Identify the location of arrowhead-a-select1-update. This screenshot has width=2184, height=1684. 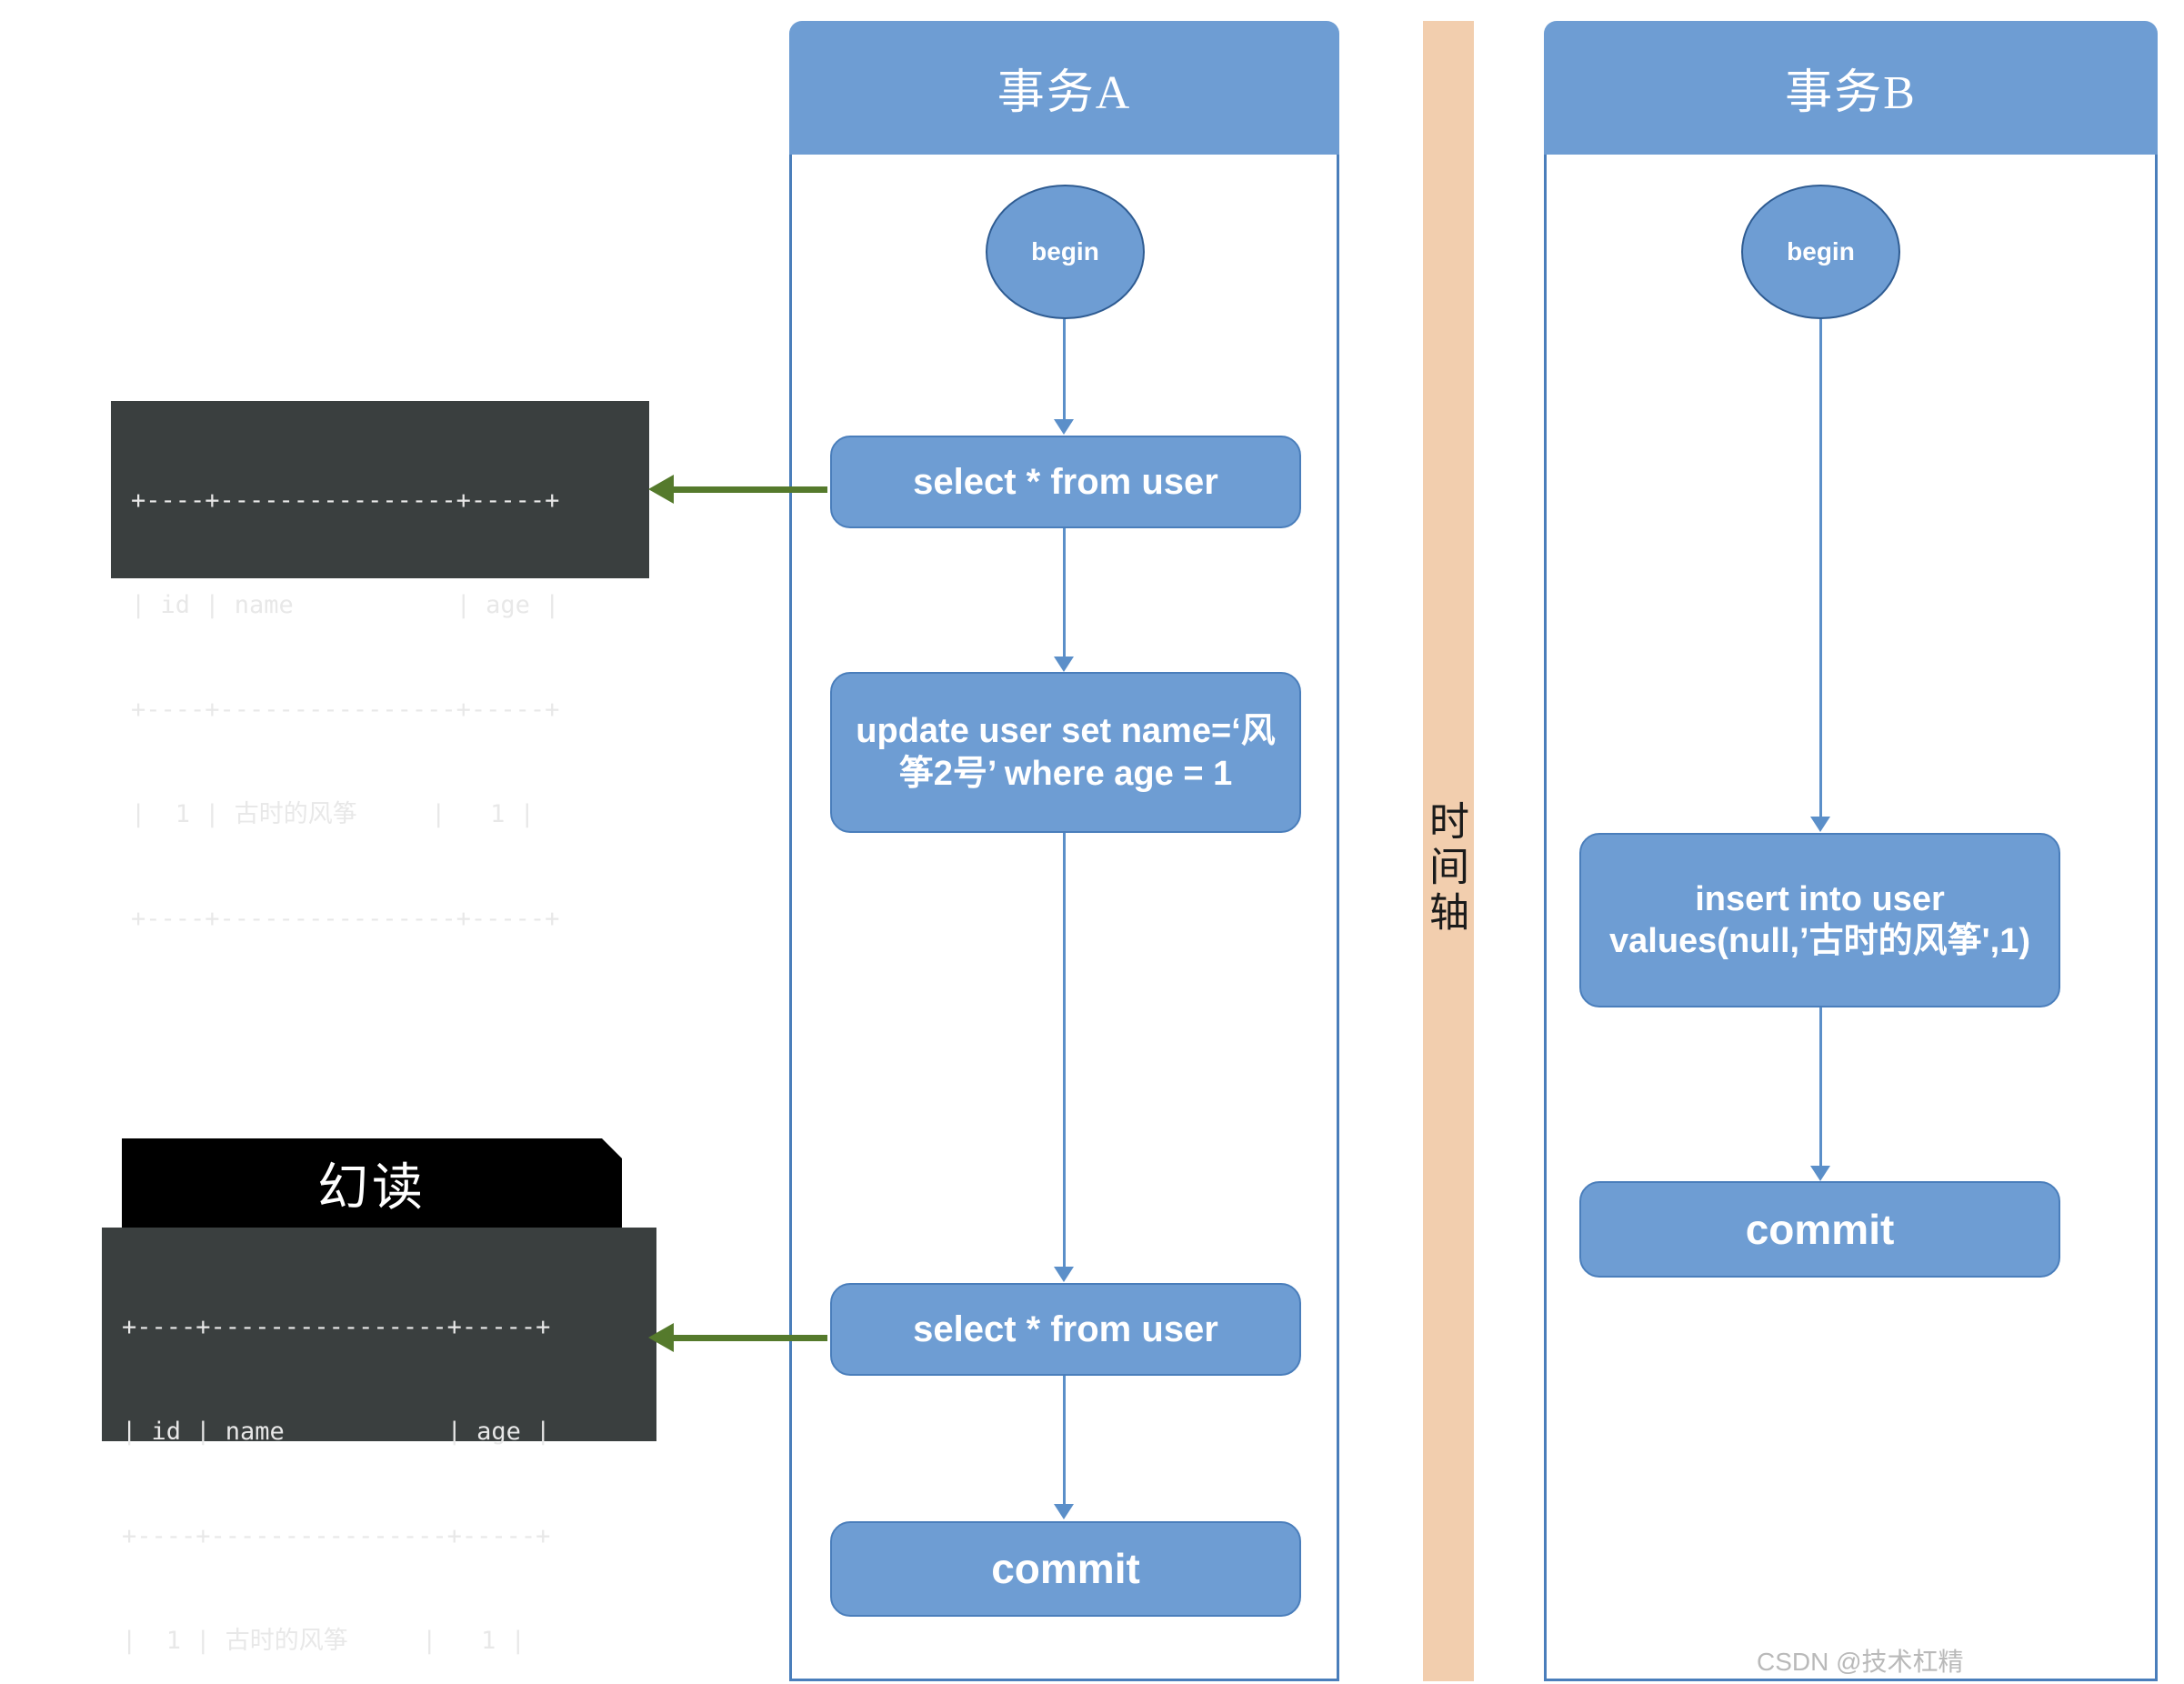
(1064, 665).